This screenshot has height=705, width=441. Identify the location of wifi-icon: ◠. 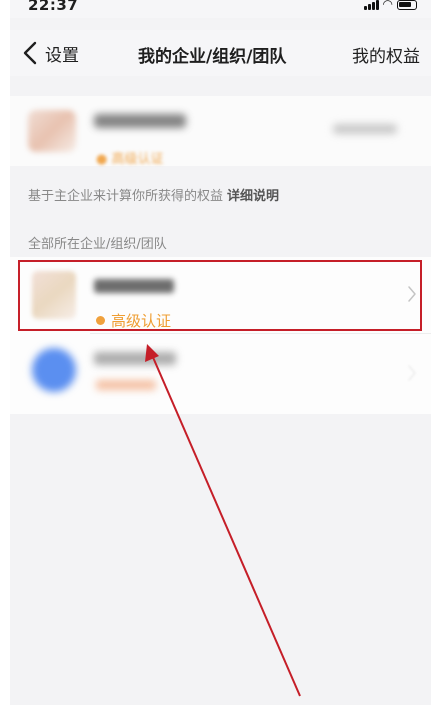
(387, 5).